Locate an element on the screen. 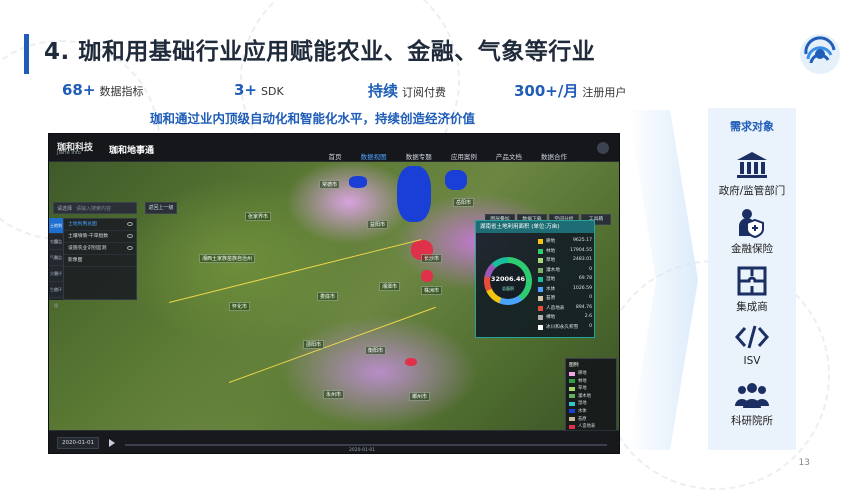 This screenshot has width=860, height=490. layer-item: 土地利用总图 is located at coordinates (100, 225).